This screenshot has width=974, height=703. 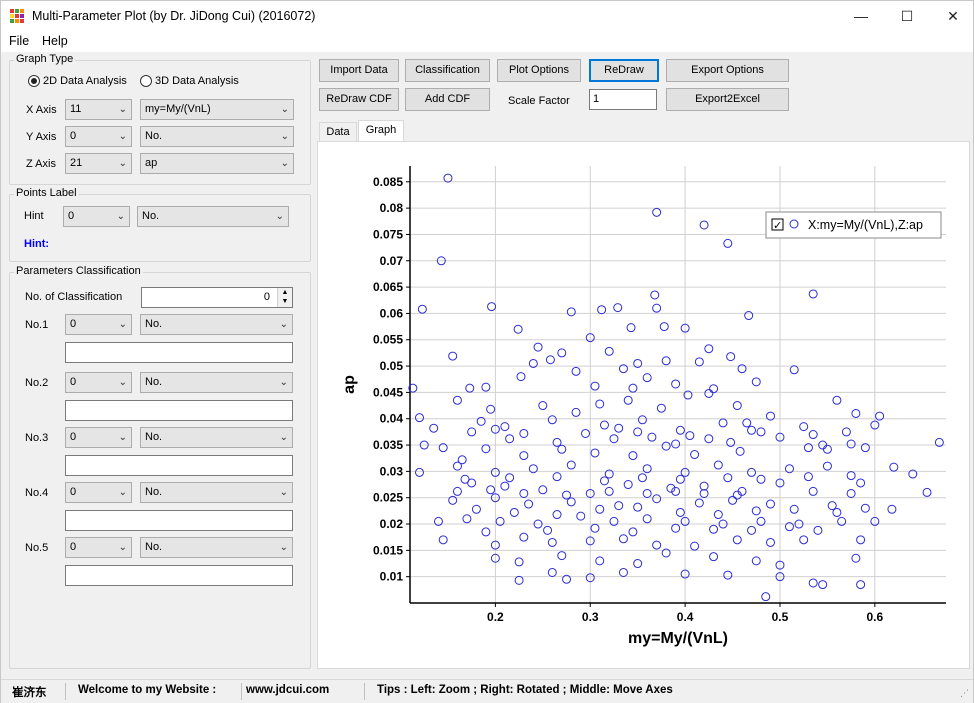 What do you see at coordinates (98, 324) in the screenshot?
I see `class-1-index-select: 0 ⌄` at bounding box center [98, 324].